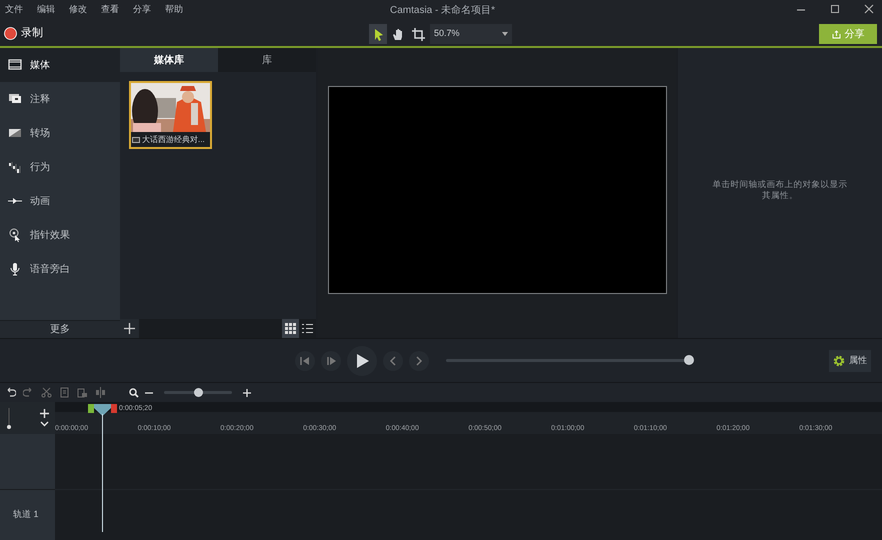 This screenshot has width=882, height=540. Describe the element at coordinates (14, 10) in the screenshot. I see `menu-item: 文件` at that location.